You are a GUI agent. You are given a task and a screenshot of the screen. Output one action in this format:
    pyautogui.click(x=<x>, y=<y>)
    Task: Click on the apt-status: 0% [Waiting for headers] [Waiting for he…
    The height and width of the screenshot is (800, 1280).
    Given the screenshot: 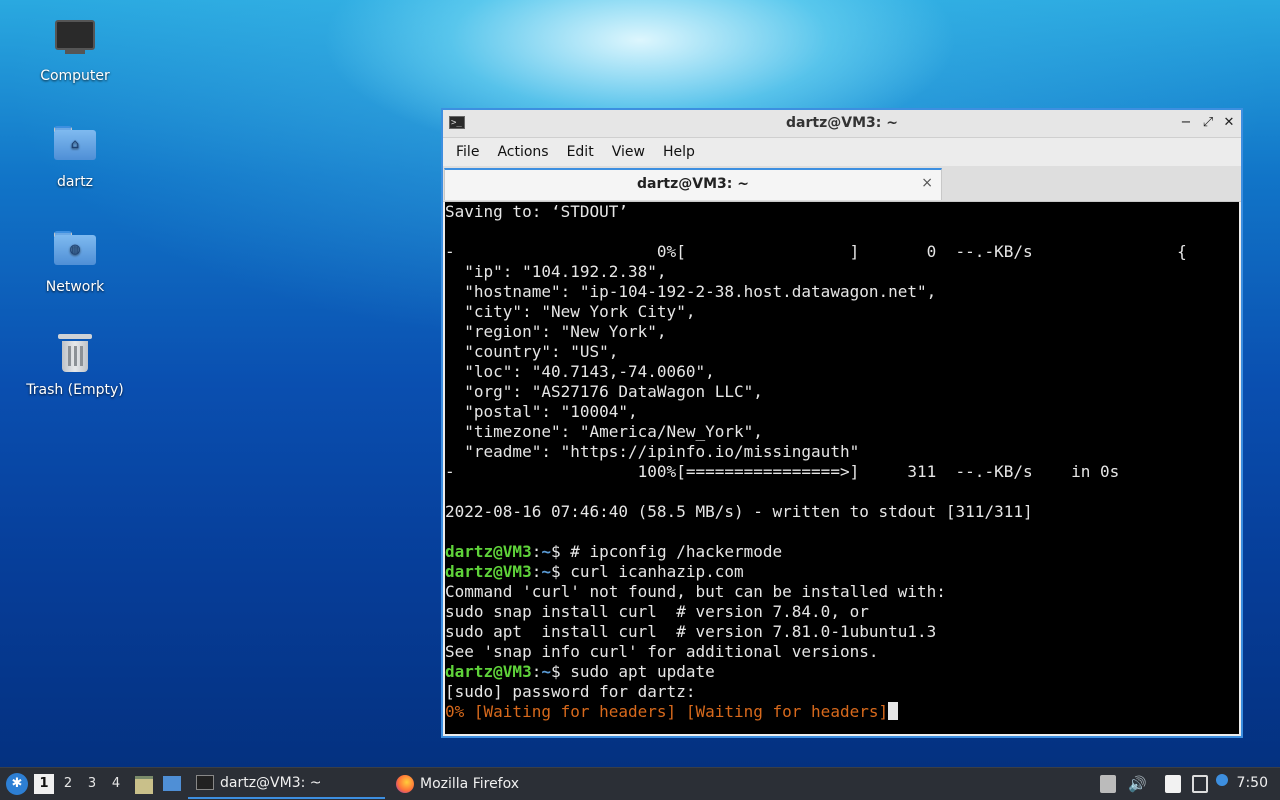 What is the action you would take?
    pyautogui.click(x=667, y=711)
    